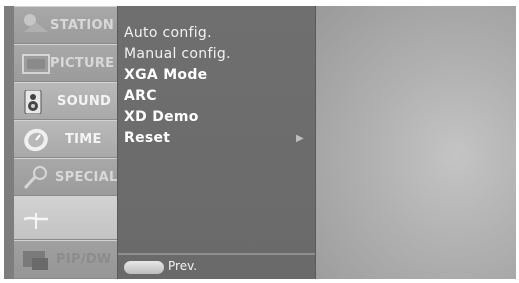 The width and height of the screenshot is (519, 283). Describe the element at coordinates (217, 138) in the screenshot. I see `menu-item-reset: Reset ▶` at that location.